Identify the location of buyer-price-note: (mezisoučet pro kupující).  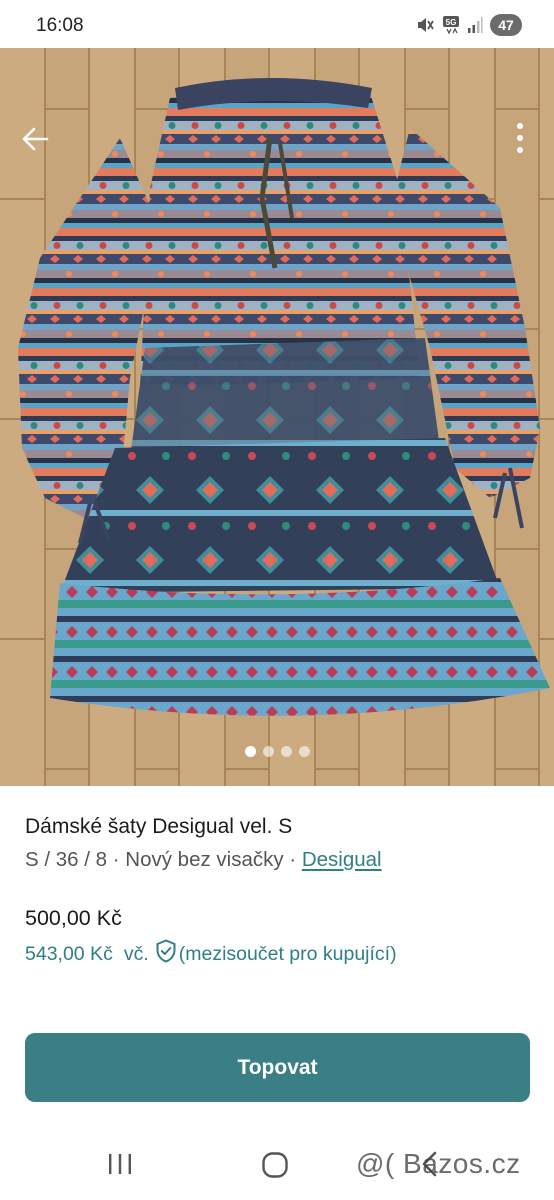
(287, 953).